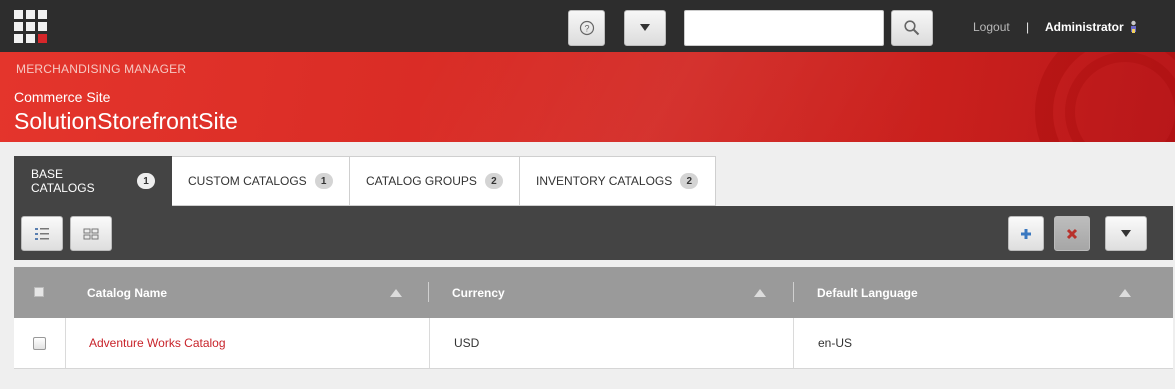  I want to click on table-header: Catalog Name Currency Default Language, so click(593, 292).